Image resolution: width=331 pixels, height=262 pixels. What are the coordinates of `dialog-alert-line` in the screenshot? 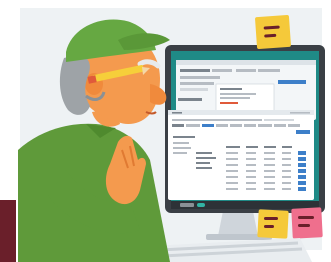 It's located at (229, 103).